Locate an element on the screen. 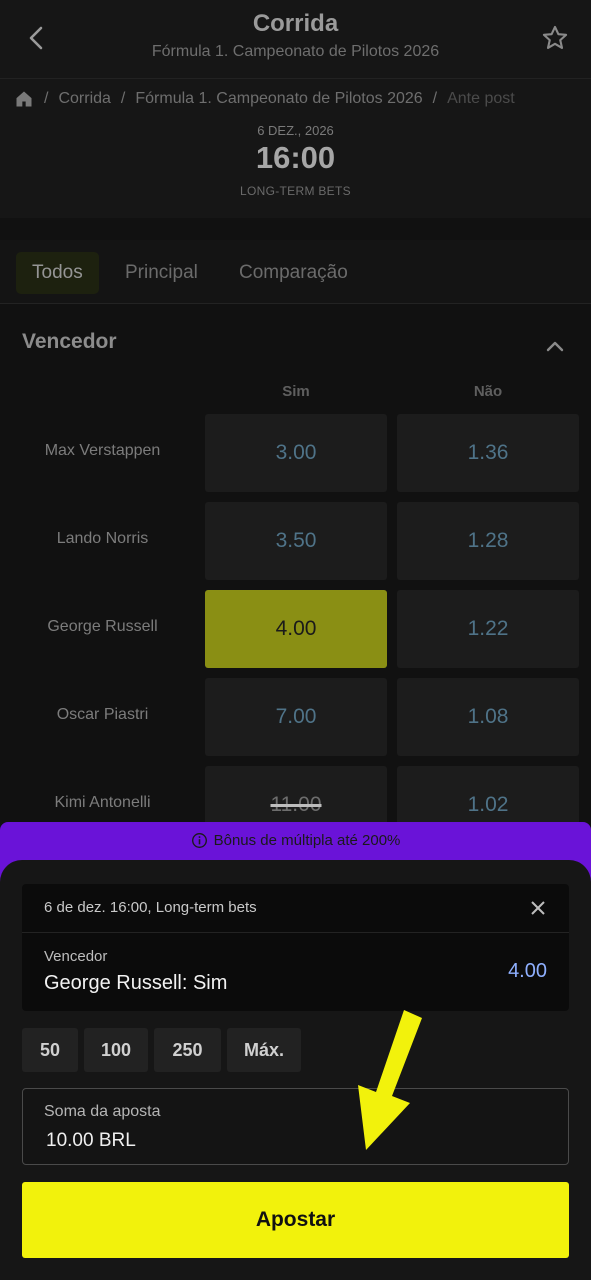 This screenshot has height=1280, width=591. divider is located at coordinates (295, 932).